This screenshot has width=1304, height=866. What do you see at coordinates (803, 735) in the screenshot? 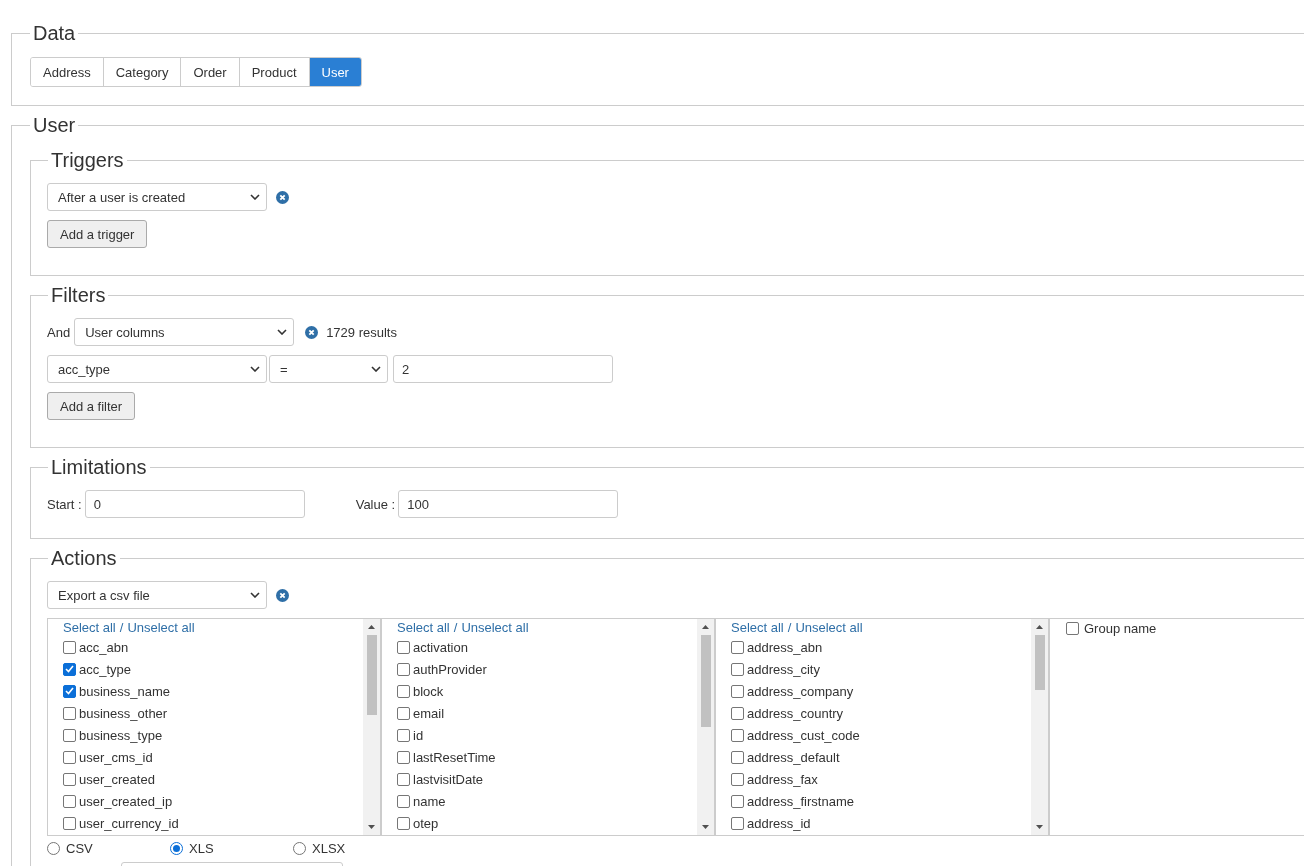
I see `column-label: address_cust_code` at bounding box center [803, 735].